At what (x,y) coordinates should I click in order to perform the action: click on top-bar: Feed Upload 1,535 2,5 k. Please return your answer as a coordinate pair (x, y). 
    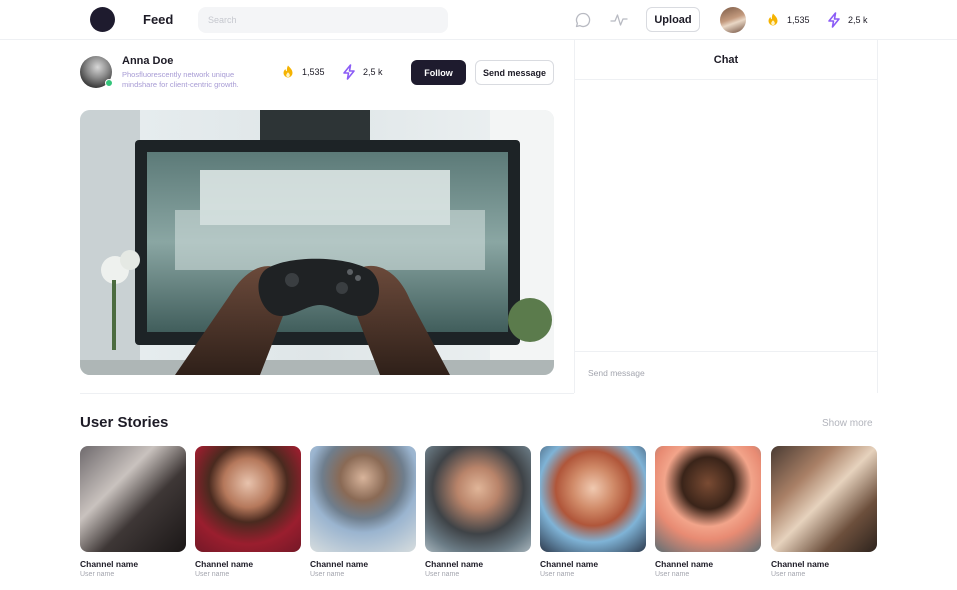
    Looking at the image, I should click on (478, 20).